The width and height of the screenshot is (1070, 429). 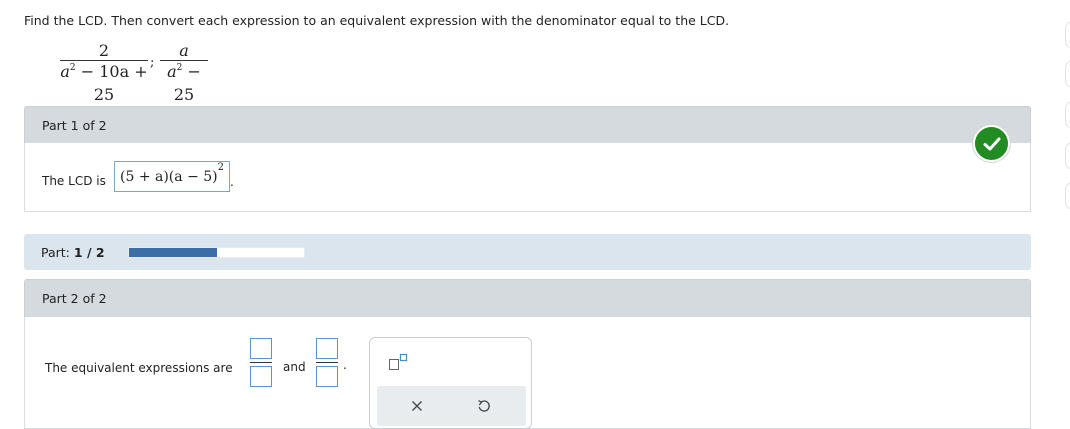 What do you see at coordinates (169, 176) in the screenshot?
I see `lcd-answer-text: (5 + a)(a − 5)` at bounding box center [169, 176].